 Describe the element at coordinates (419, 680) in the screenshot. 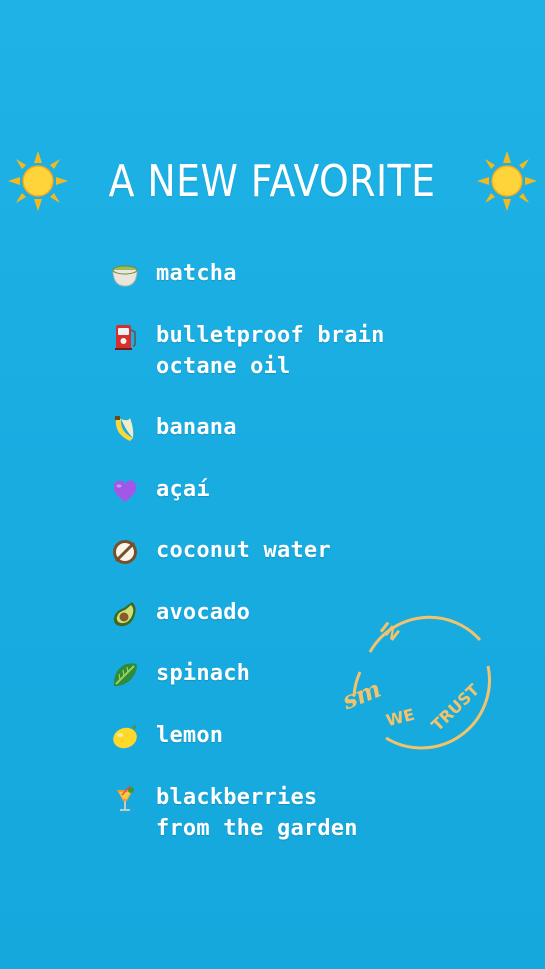

I see `circular-stamp: IN sm WE TRUST` at that location.